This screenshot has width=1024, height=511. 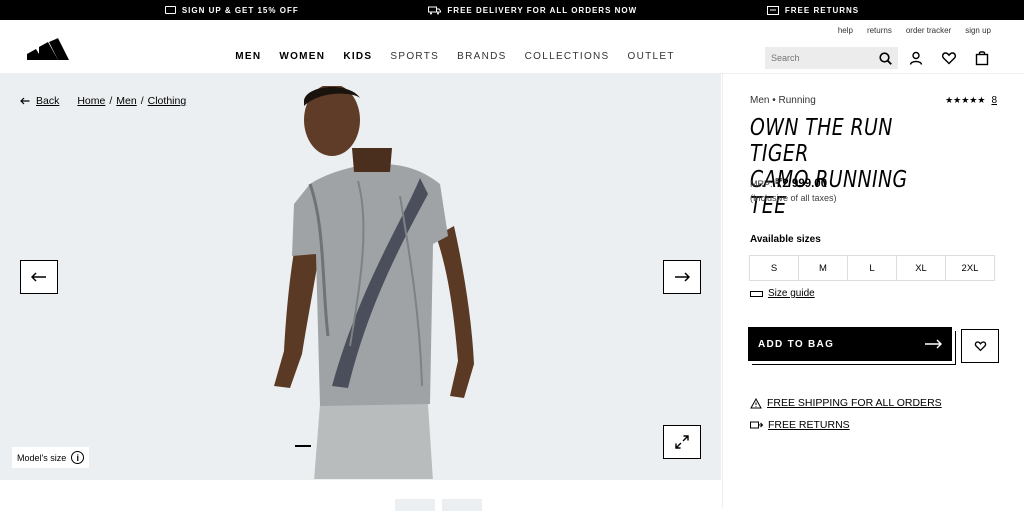 I want to click on promo-returns: FREE RETURNS, so click(x=812, y=10).